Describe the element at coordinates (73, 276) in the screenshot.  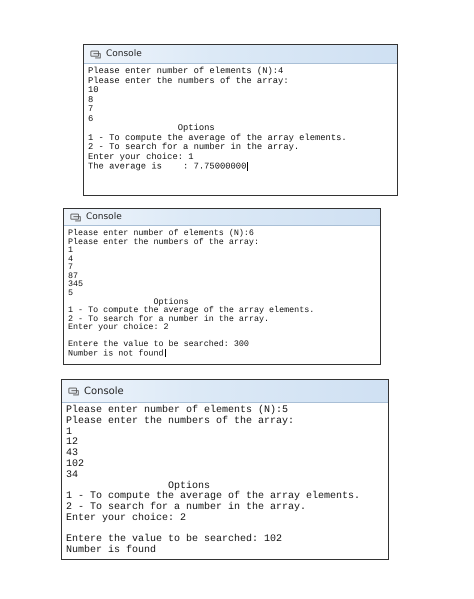
I see `console-line: 87` at that location.